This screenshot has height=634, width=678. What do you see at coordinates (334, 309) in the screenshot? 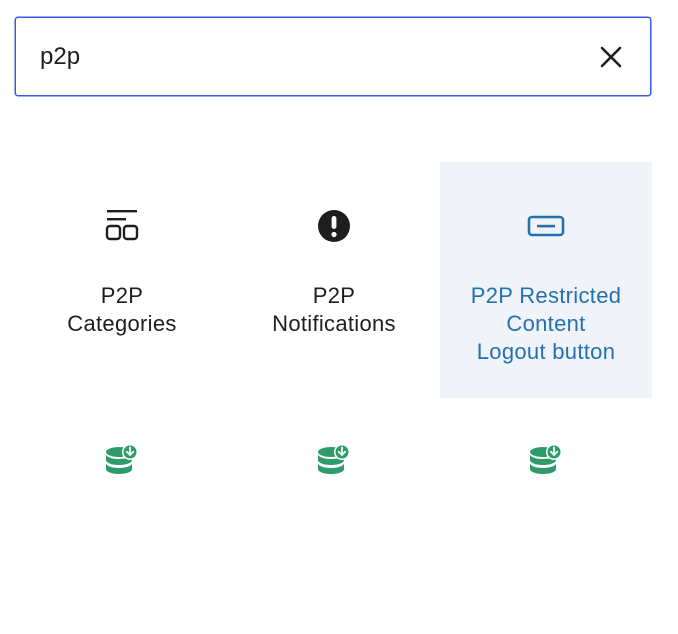
I see `block-item-label: P2P Notifications` at bounding box center [334, 309].